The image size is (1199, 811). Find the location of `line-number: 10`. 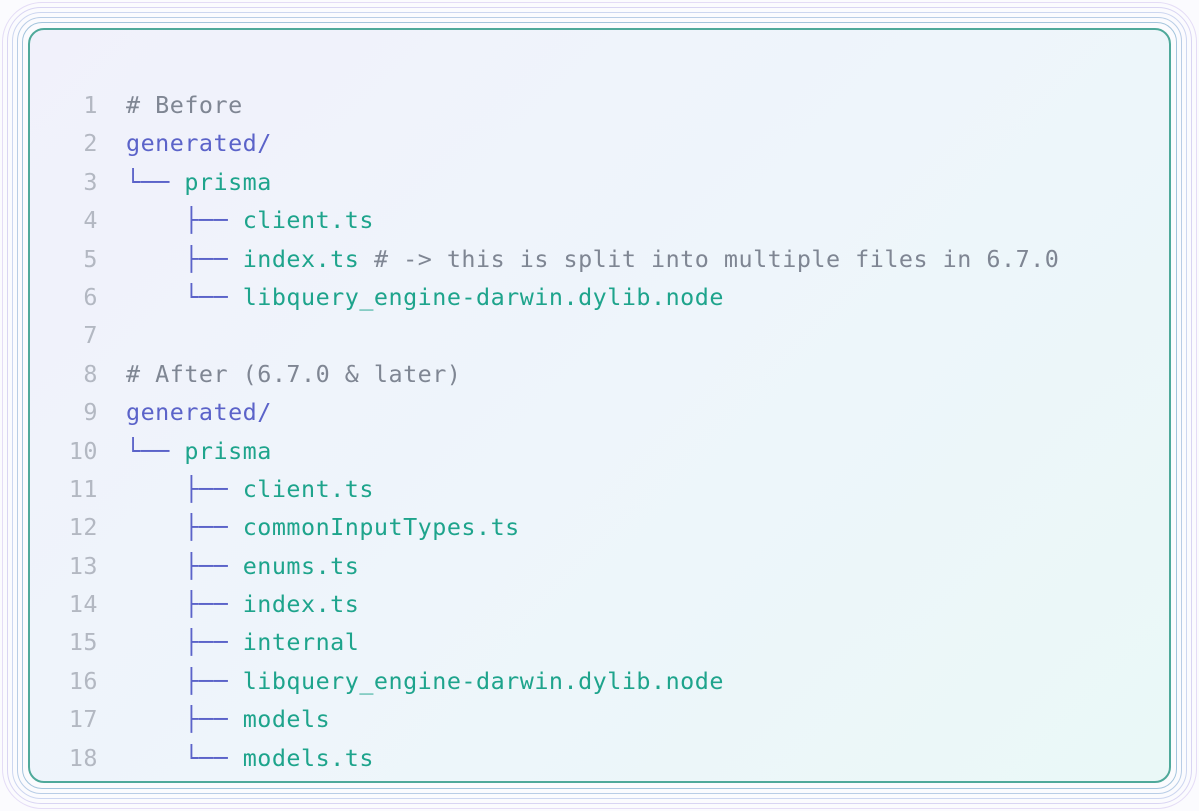

line-number: 10 is located at coordinates (83, 450).